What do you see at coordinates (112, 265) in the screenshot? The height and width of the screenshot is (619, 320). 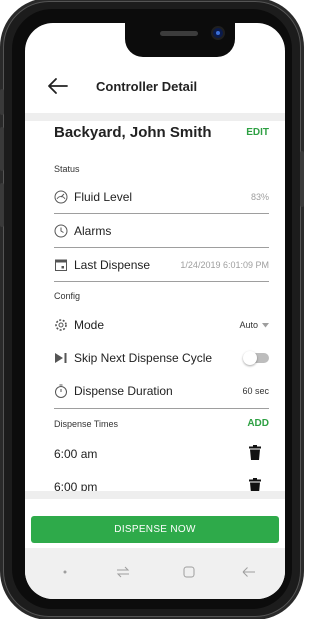 I see `last-dispense-label: Last Dispense` at bounding box center [112, 265].